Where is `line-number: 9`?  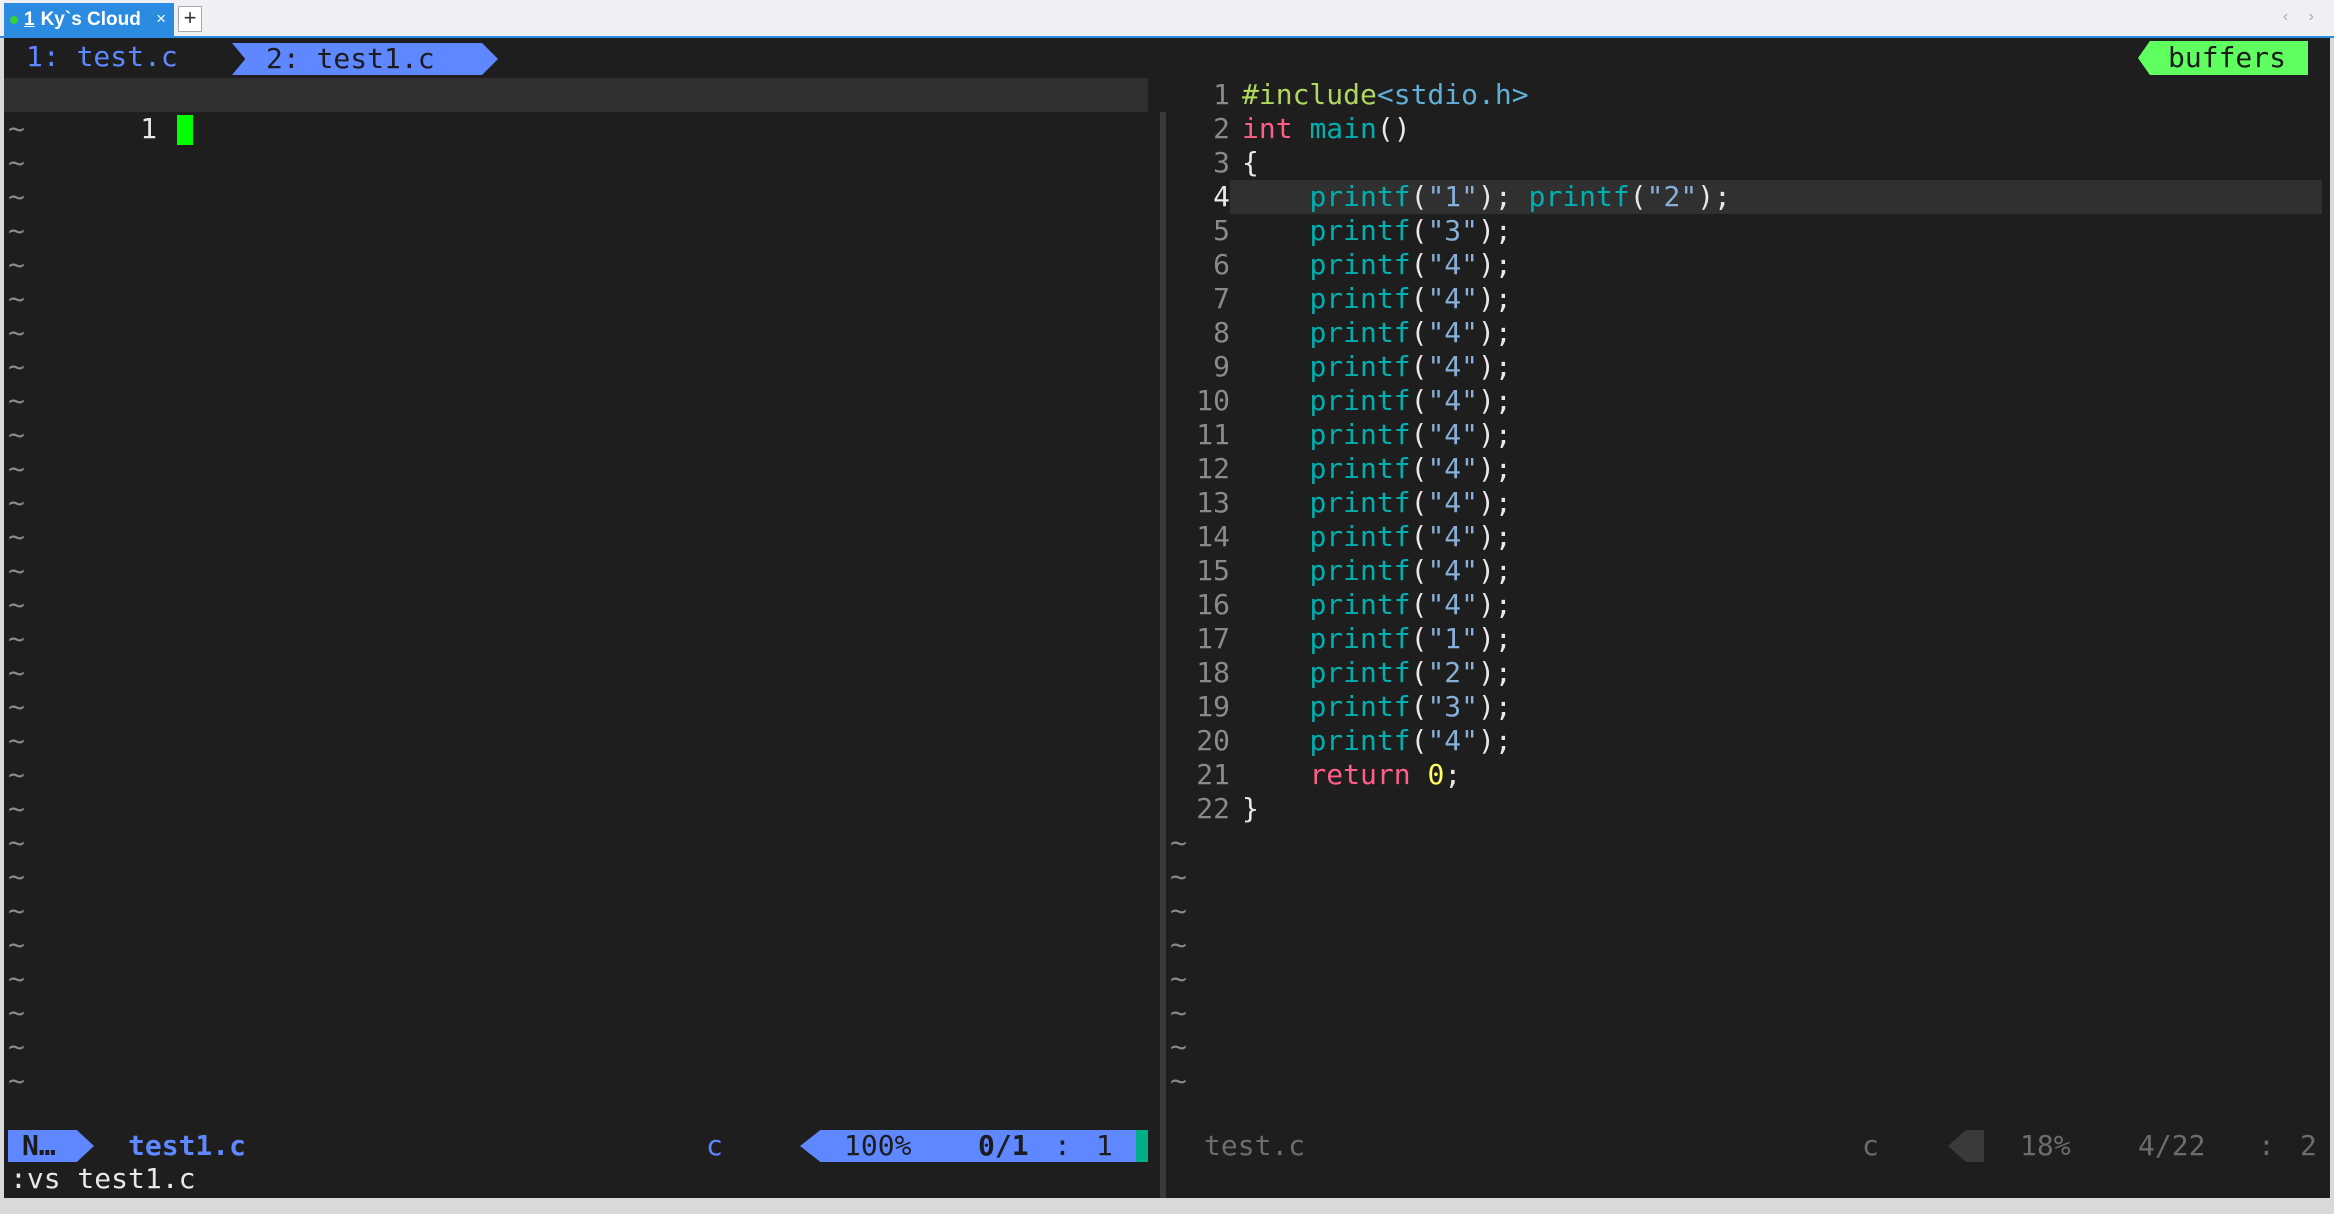 line-number: 9 is located at coordinates (1221, 366).